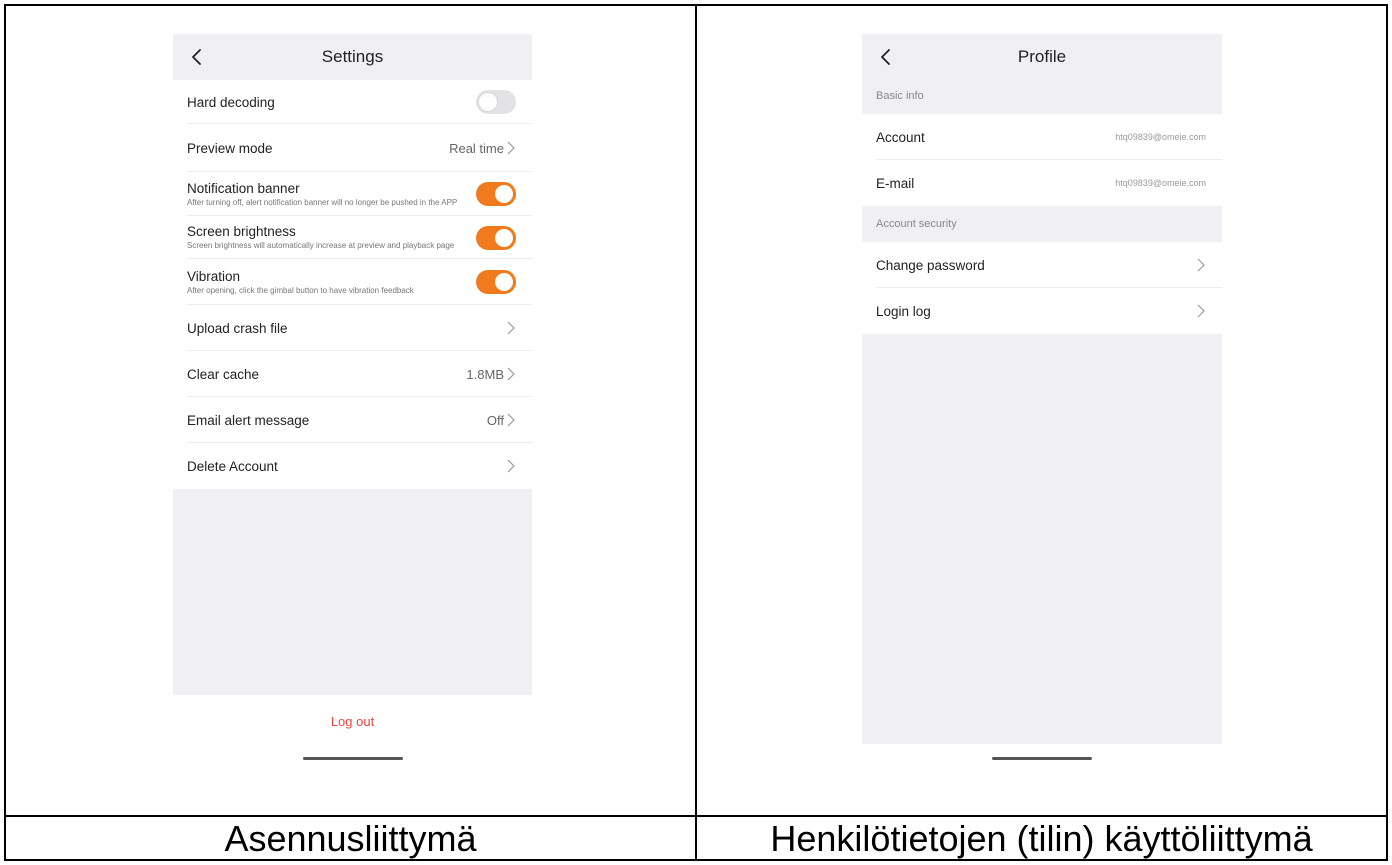 Image resolution: width=1392 pixels, height=865 pixels. I want to click on setting-value-group: 1.8MB, so click(491, 374).